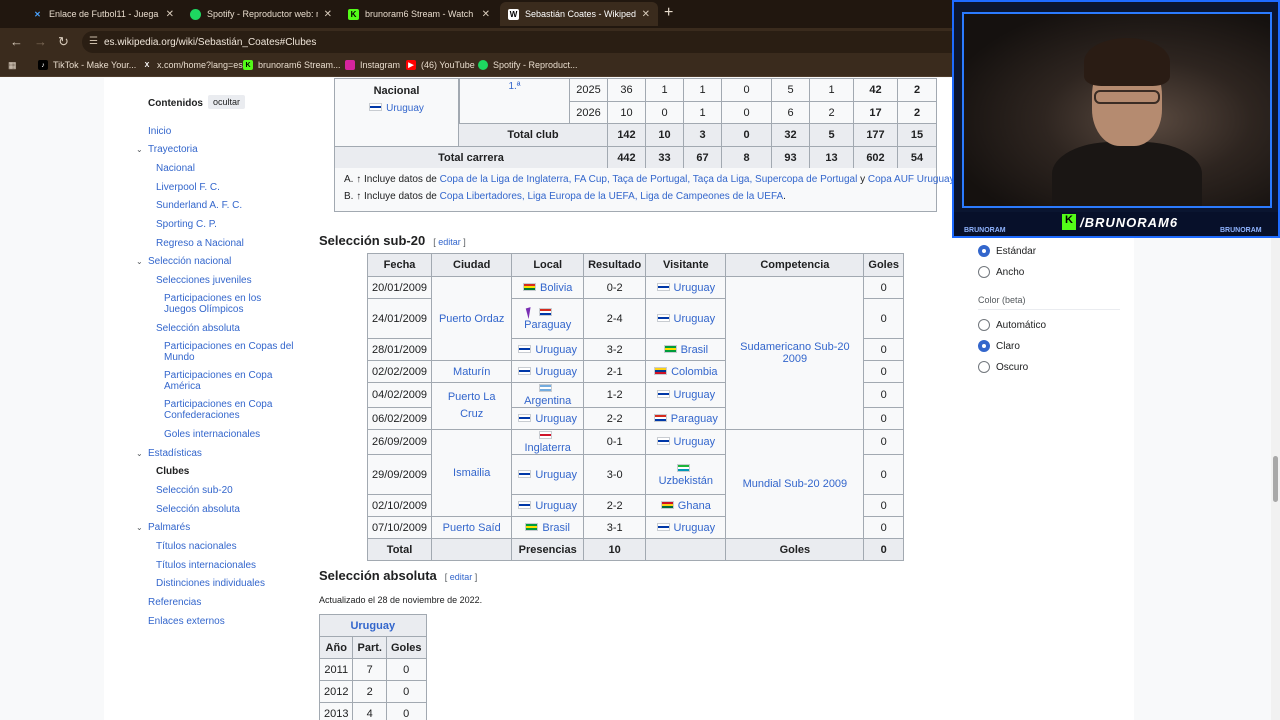  I want to click on toc-item: Goles internacionales, so click(212, 434).